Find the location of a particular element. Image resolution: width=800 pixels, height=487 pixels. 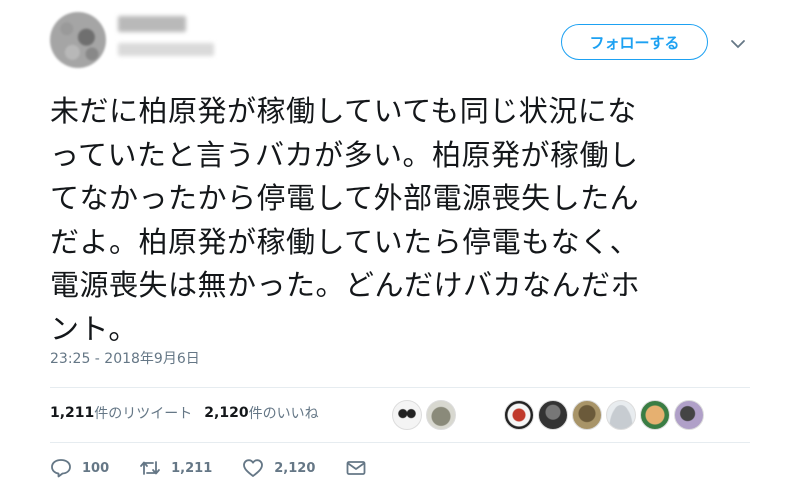

tweet-text-line: ント。 is located at coordinates (94, 328).